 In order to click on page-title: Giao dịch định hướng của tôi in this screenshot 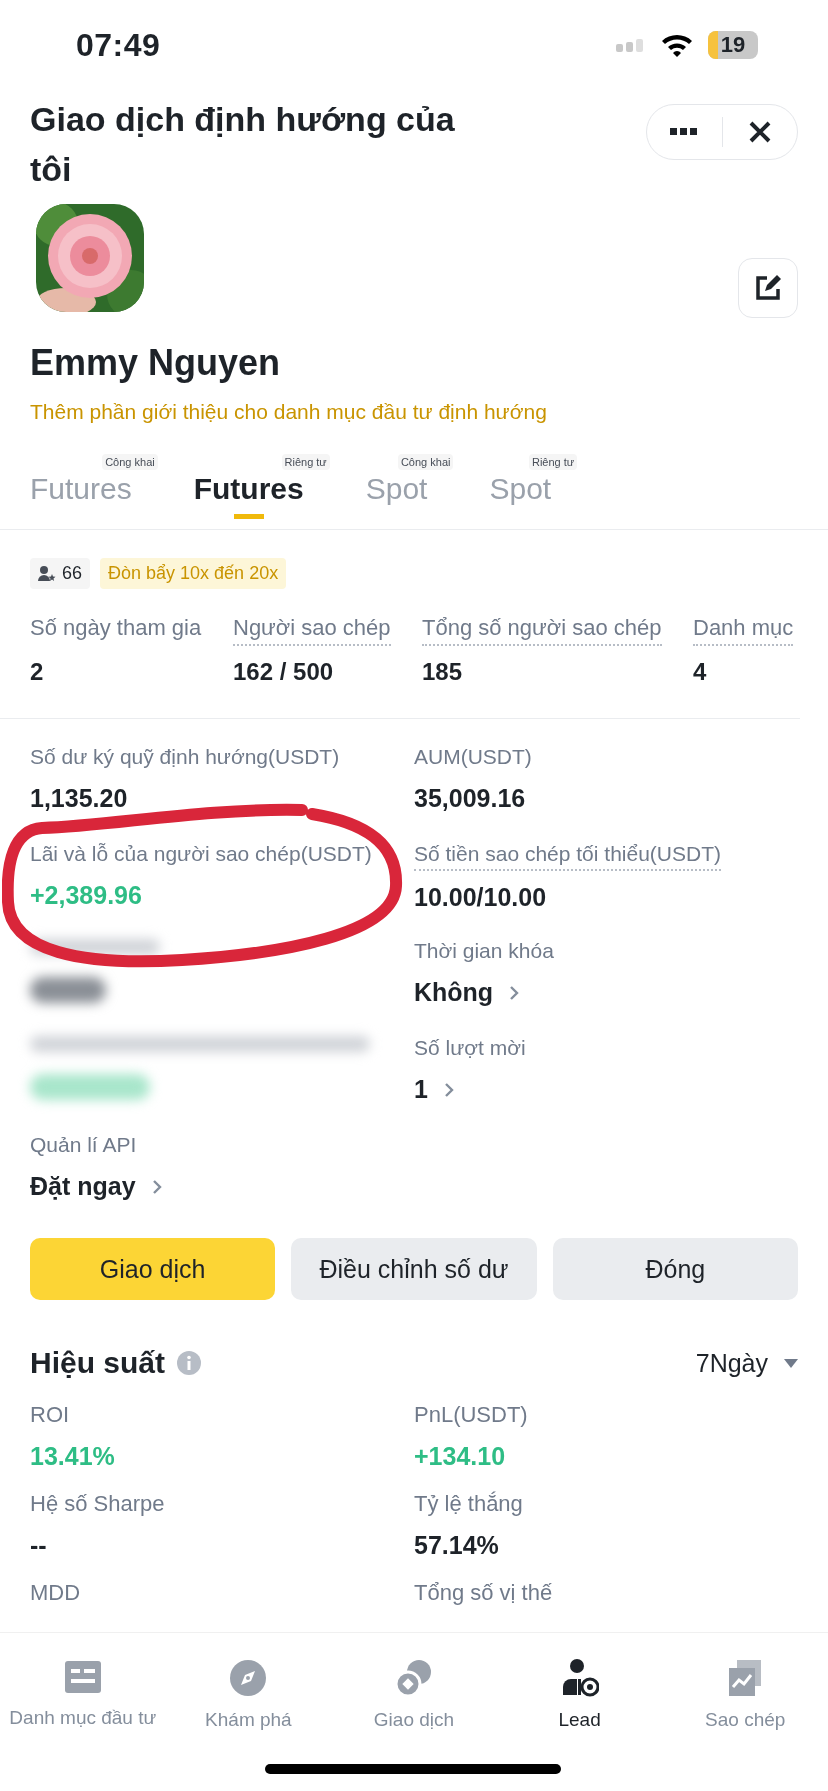, I will do `click(243, 144)`.